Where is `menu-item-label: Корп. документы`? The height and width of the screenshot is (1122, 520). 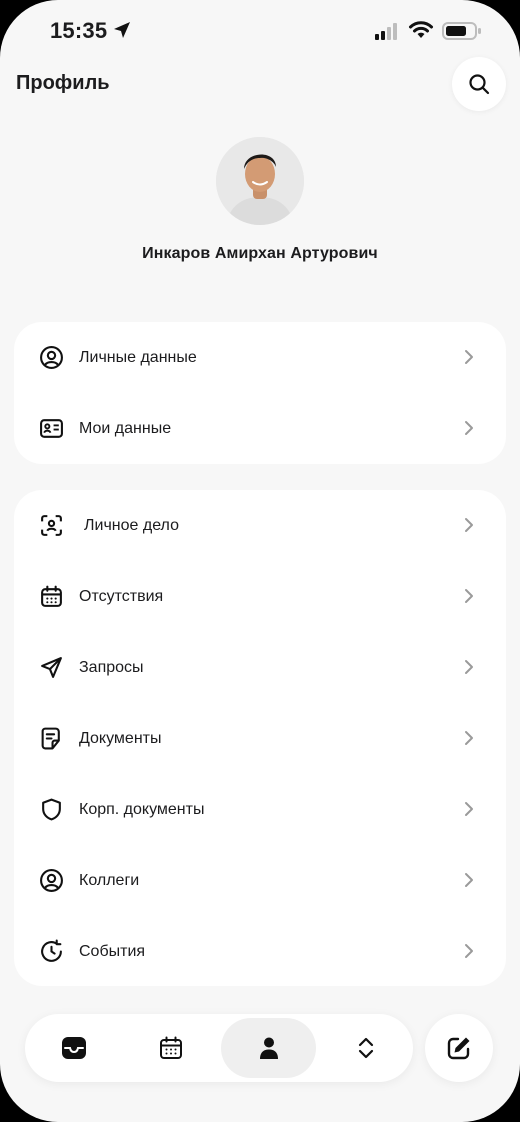
menu-item-label: Корп. документы is located at coordinates (142, 809).